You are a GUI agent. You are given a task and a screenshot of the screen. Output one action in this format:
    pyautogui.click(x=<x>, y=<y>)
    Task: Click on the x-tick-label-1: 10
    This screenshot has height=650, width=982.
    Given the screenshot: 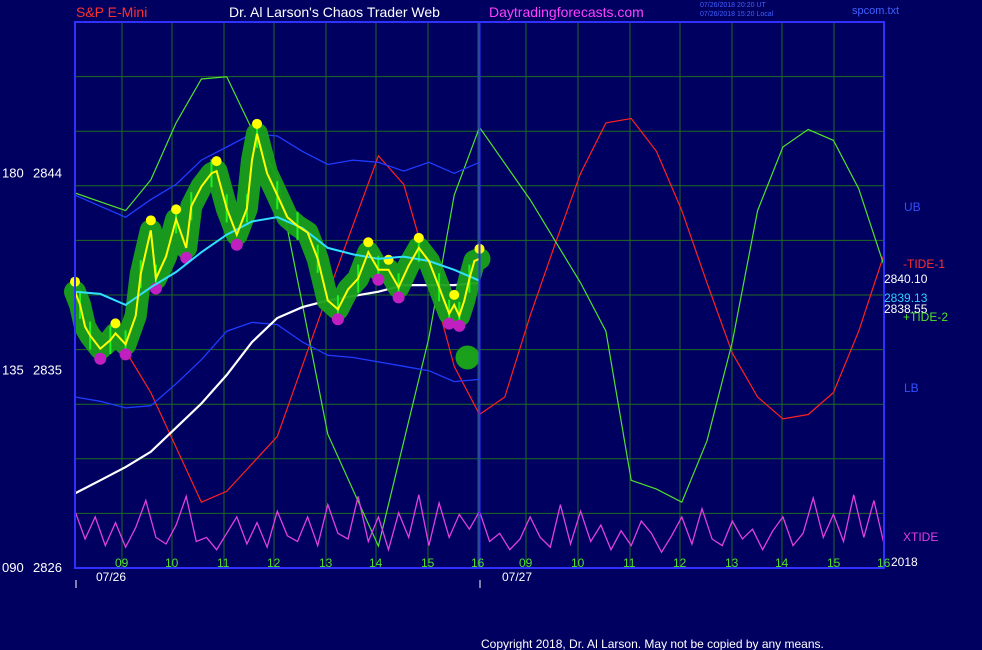 What is the action you would take?
    pyautogui.click(x=172, y=563)
    